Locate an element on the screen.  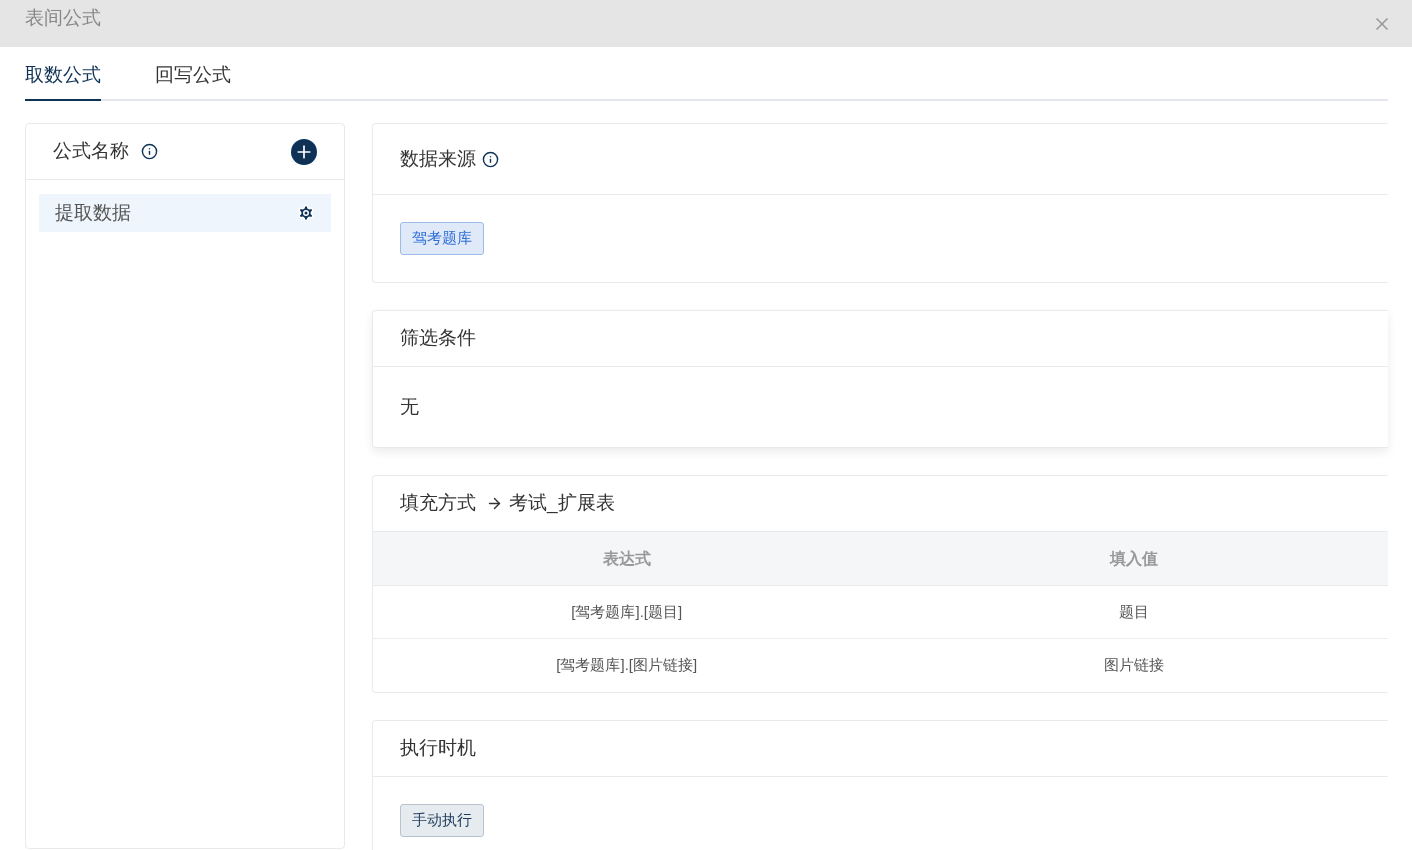
arrow-icon is located at coordinates (494, 503).